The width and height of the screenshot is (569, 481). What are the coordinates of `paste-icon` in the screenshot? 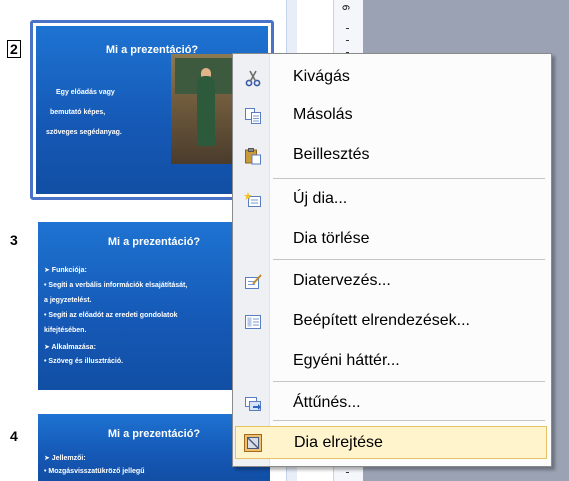 It's located at (253, 156).